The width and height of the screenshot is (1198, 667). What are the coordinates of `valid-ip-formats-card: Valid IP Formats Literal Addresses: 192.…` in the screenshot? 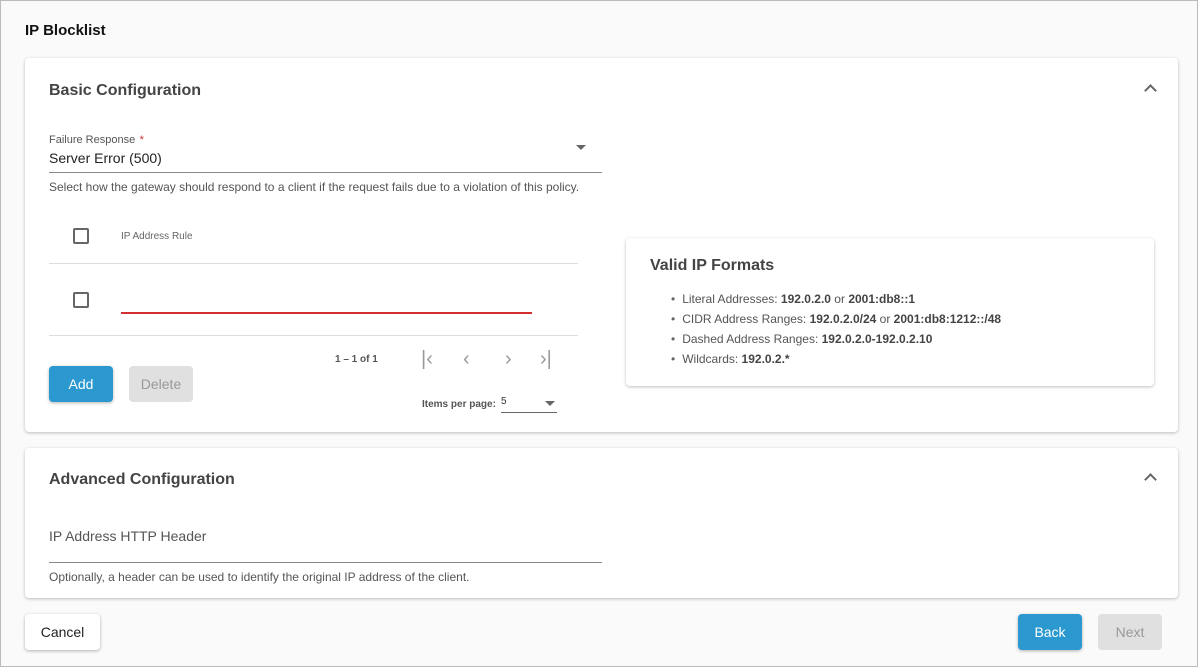 It's located at (890, 312).